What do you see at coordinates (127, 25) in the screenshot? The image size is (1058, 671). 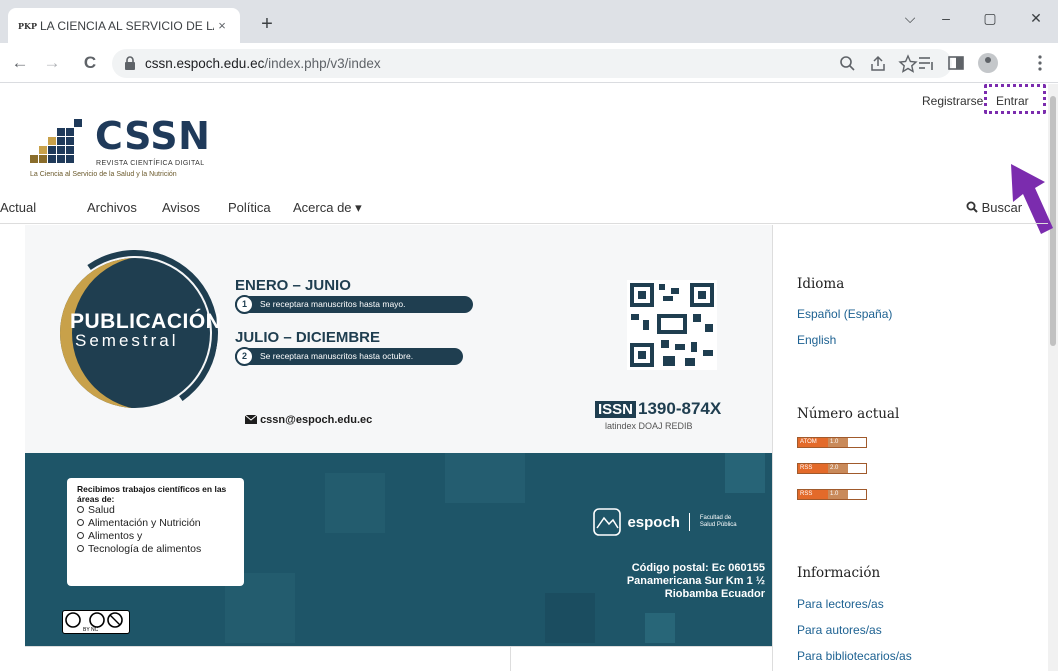 I see `tab-title: LA CIENCIA AL SERVICIO DE LA` at bounding box center [127, 25].